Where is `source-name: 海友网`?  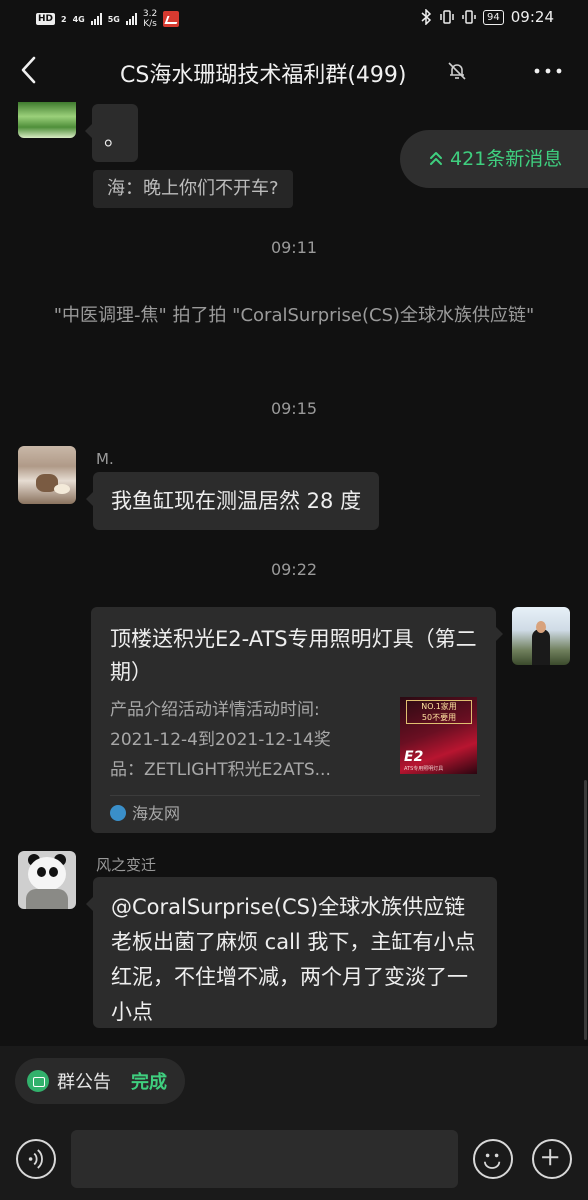
source-name: 海友网 is located at coordinates (156, 813).